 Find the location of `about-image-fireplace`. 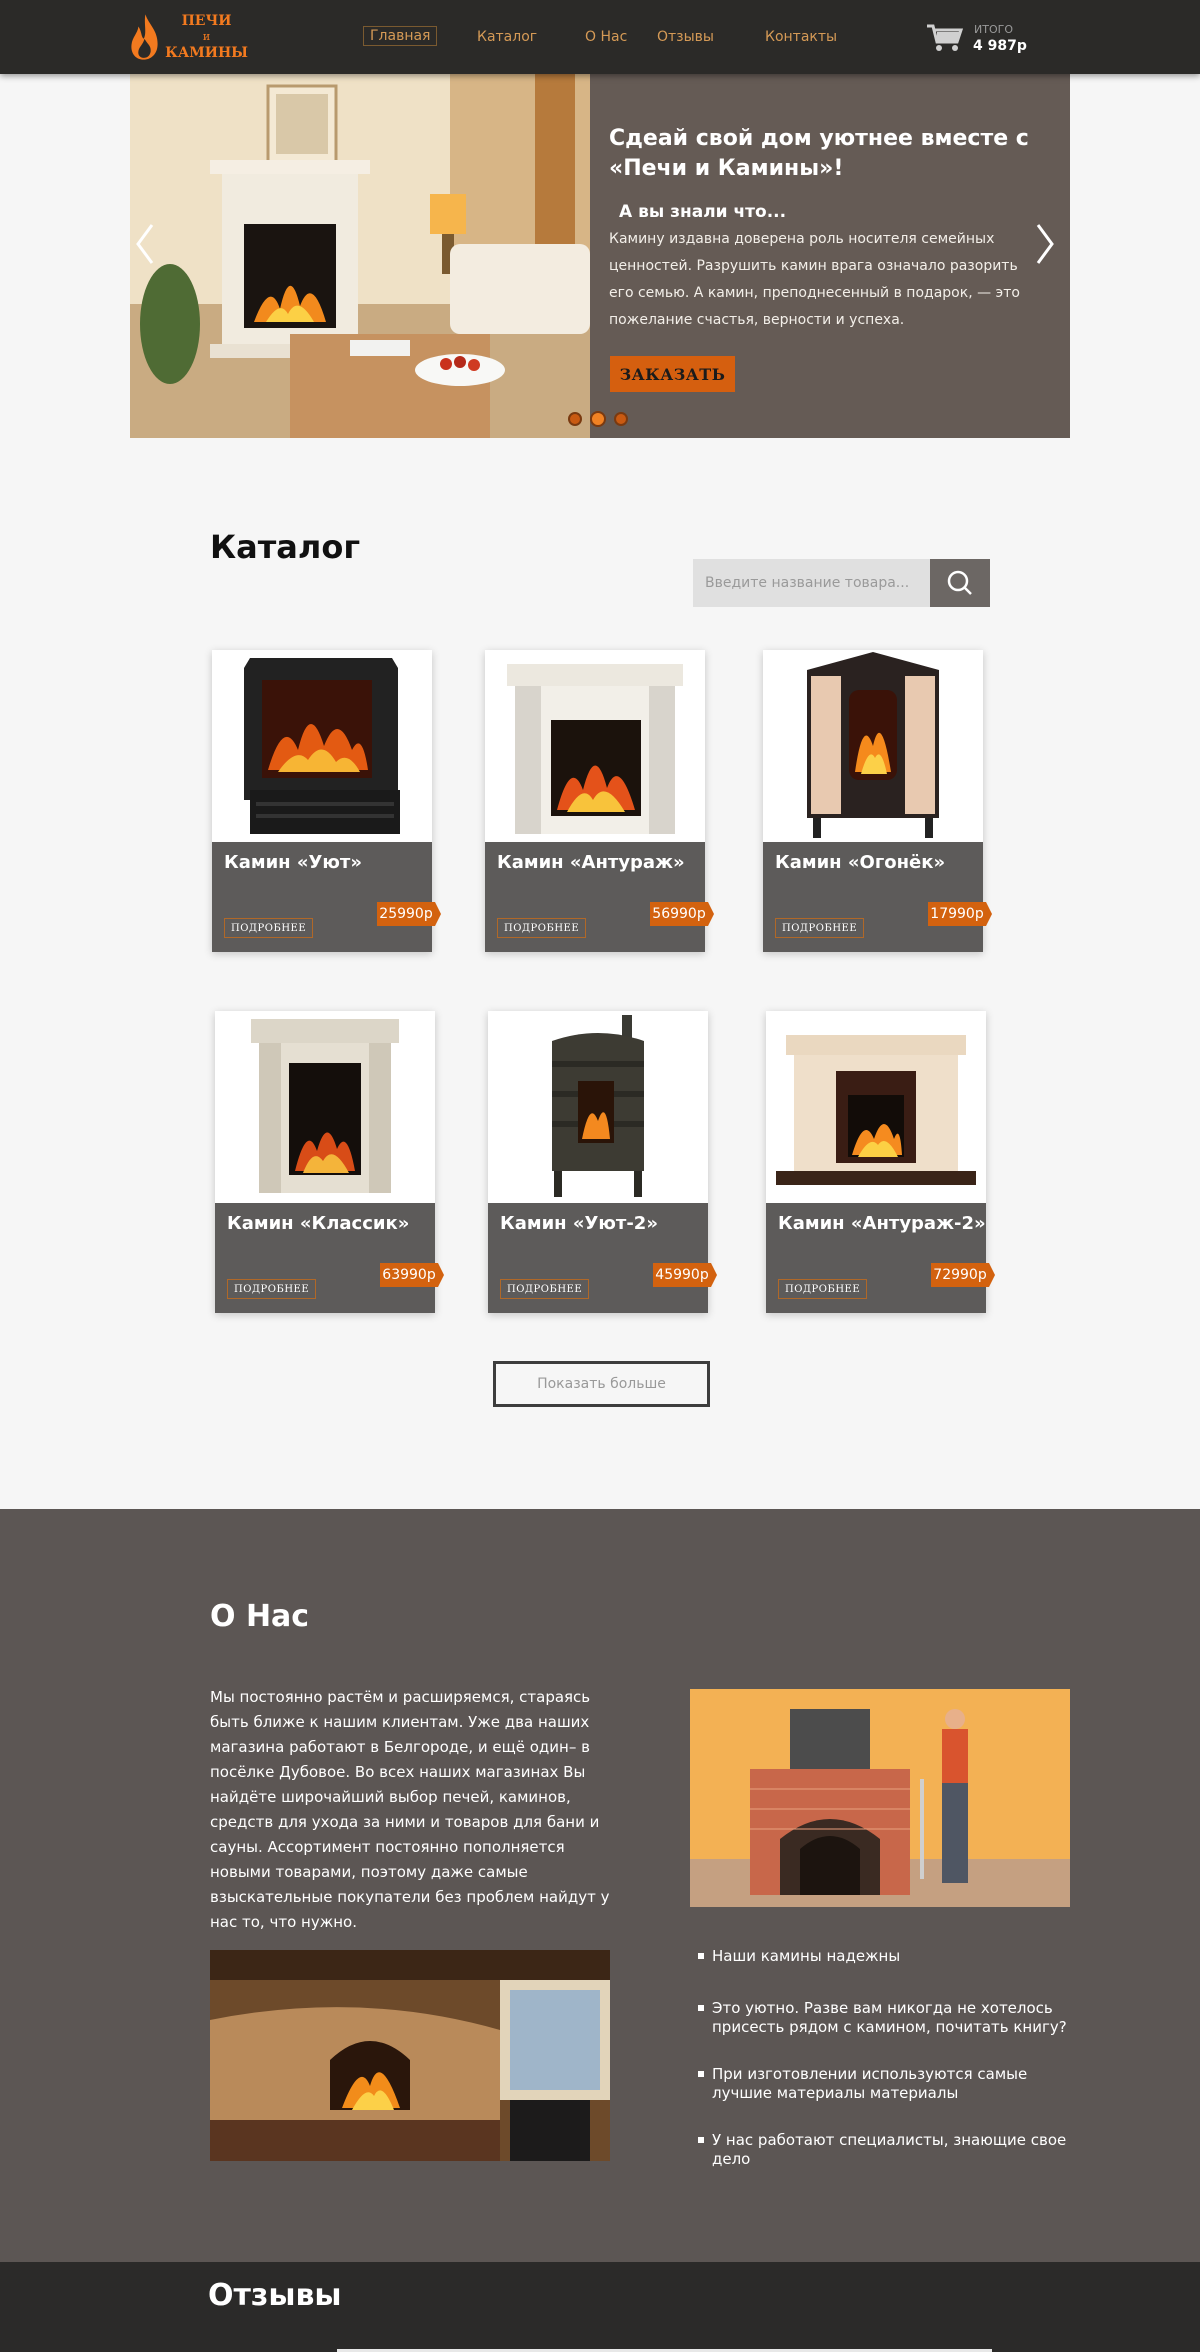

about-image-fireplace is located at coordinates (410, 2055).